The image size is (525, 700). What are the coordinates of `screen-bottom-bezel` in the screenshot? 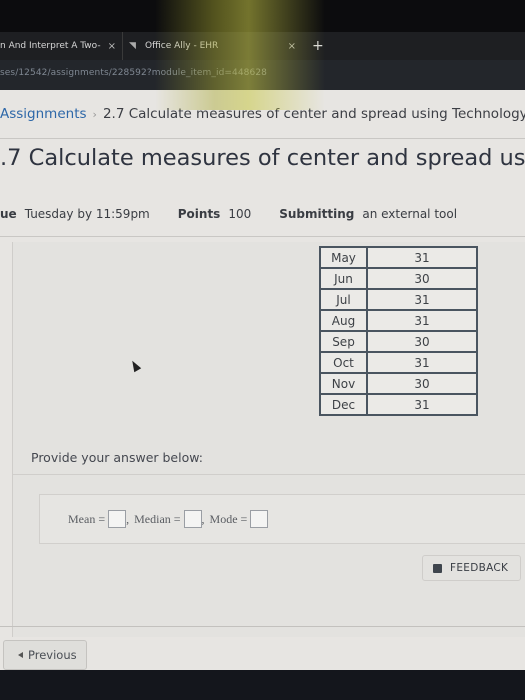 It's located at (262, 685).